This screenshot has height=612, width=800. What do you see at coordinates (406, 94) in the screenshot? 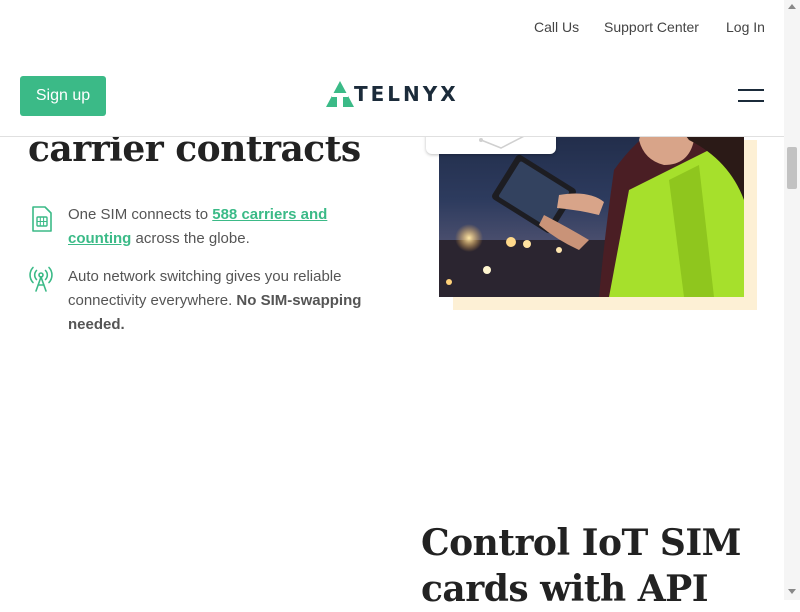
I see `logo-wordmark: TELNYX` at bounding box center [406, 94].